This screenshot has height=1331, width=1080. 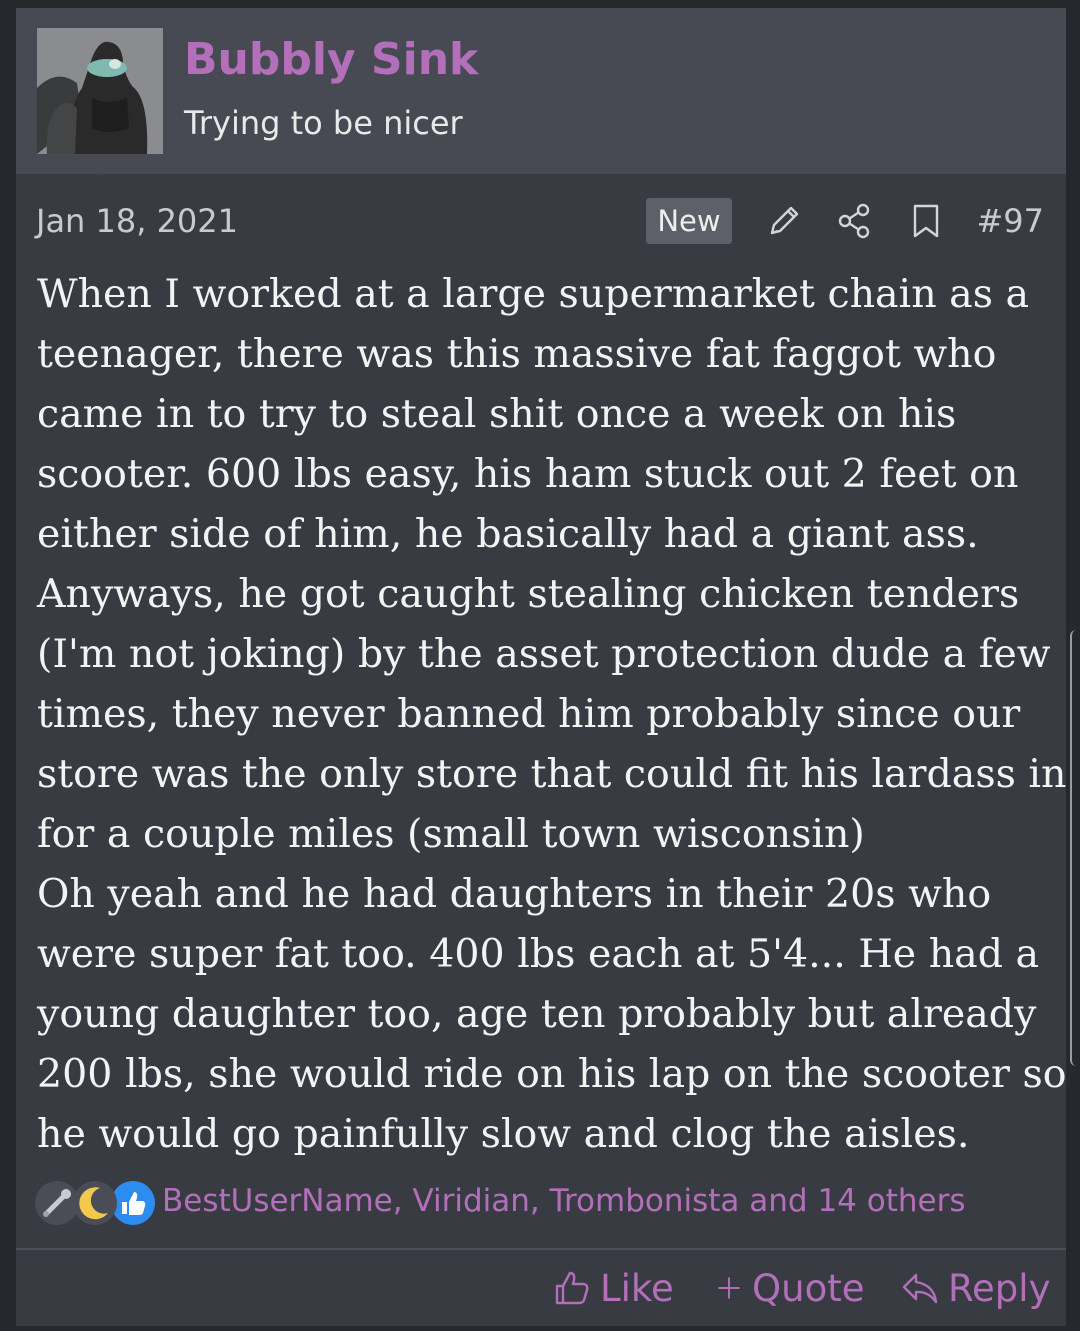 What do you see at coordinates (999, 1288) in the screenshot?
I see `reply-label: Reply` at bounding box center [999, 1288].